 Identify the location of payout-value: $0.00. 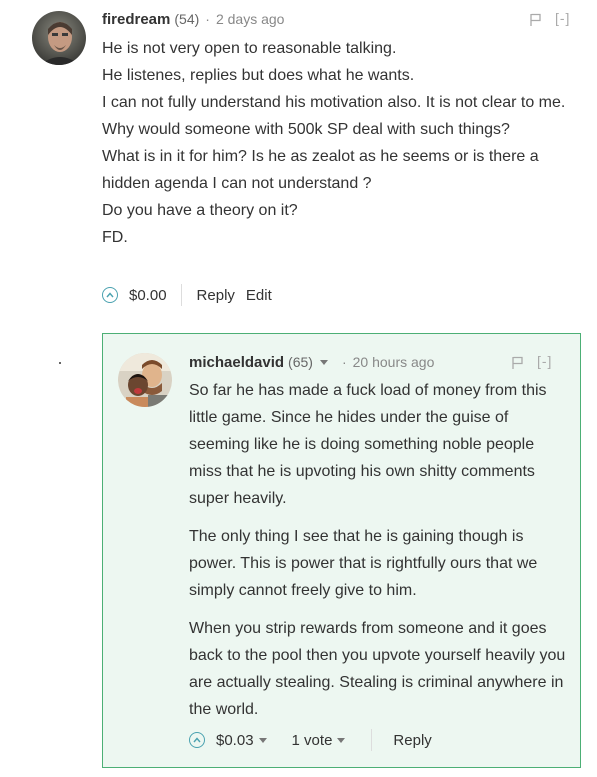
(148, 295).